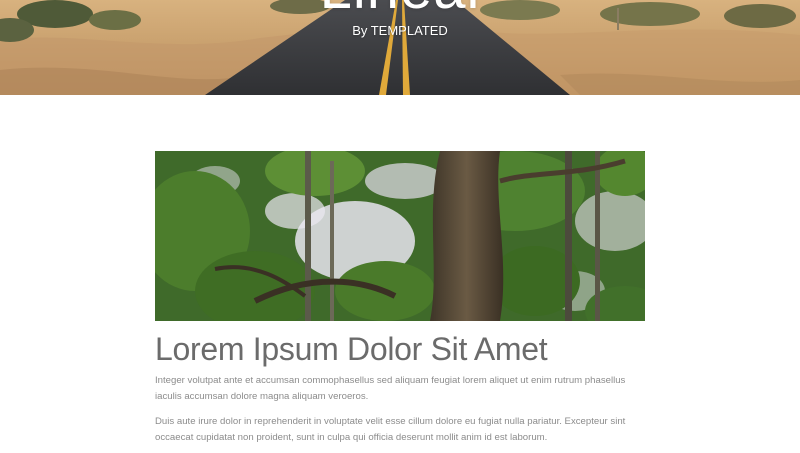  I want to click on site-subtitle: By TEMPLATED, so click(400, 30).